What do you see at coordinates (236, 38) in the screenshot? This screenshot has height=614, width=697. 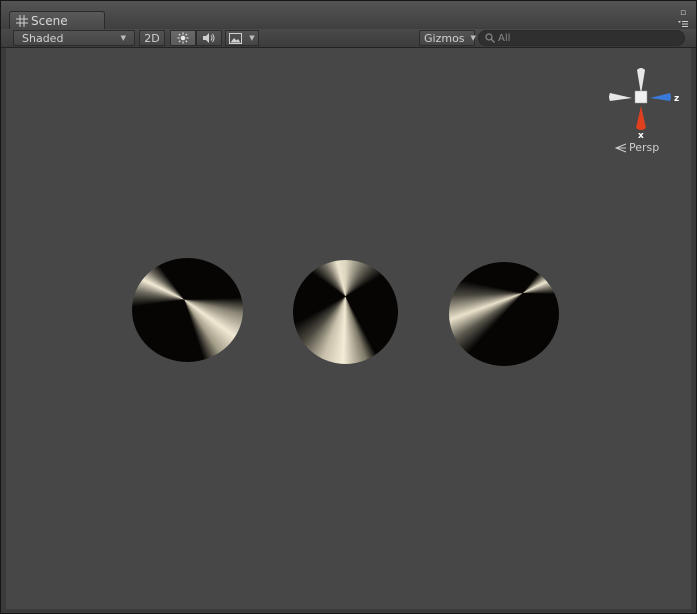 I see `image-icon` at bounding box center [236, 38].